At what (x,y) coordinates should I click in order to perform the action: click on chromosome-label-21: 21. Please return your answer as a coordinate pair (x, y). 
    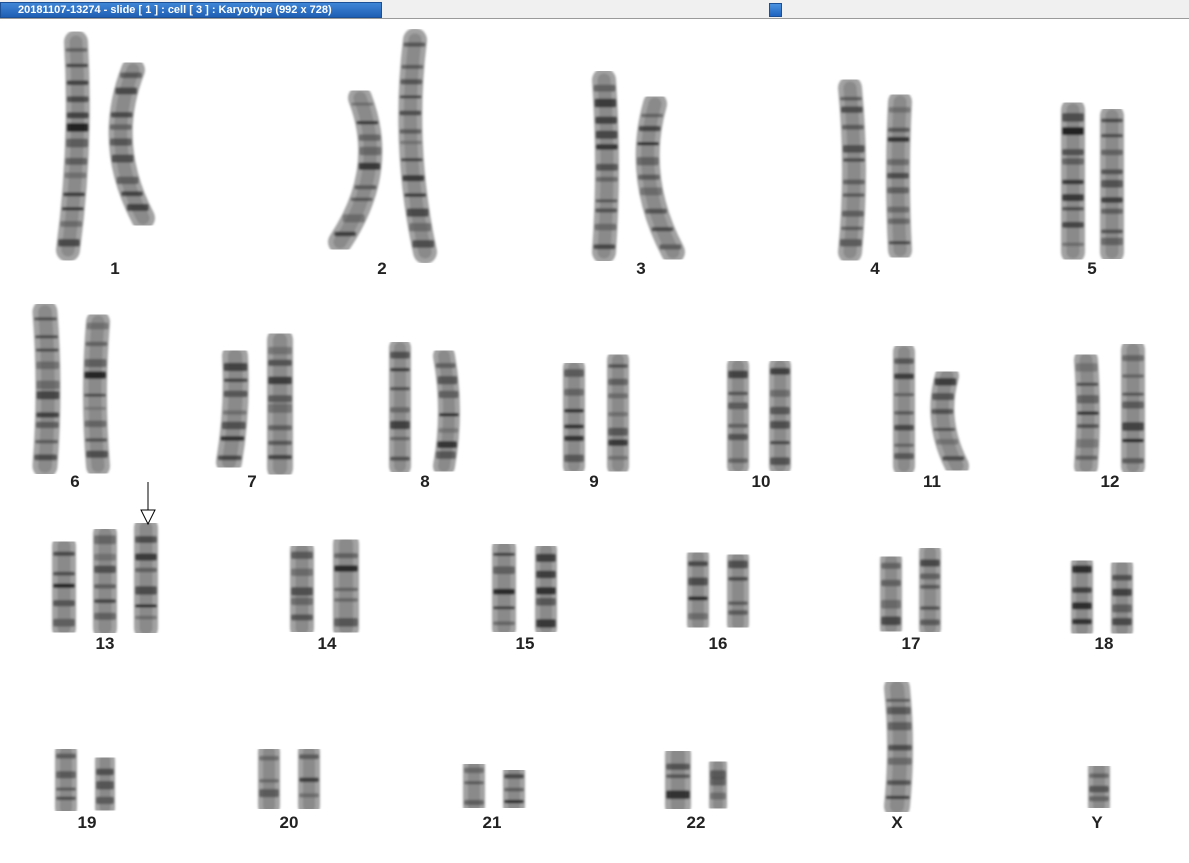
    Looking at the image, I should click on (492, 822).